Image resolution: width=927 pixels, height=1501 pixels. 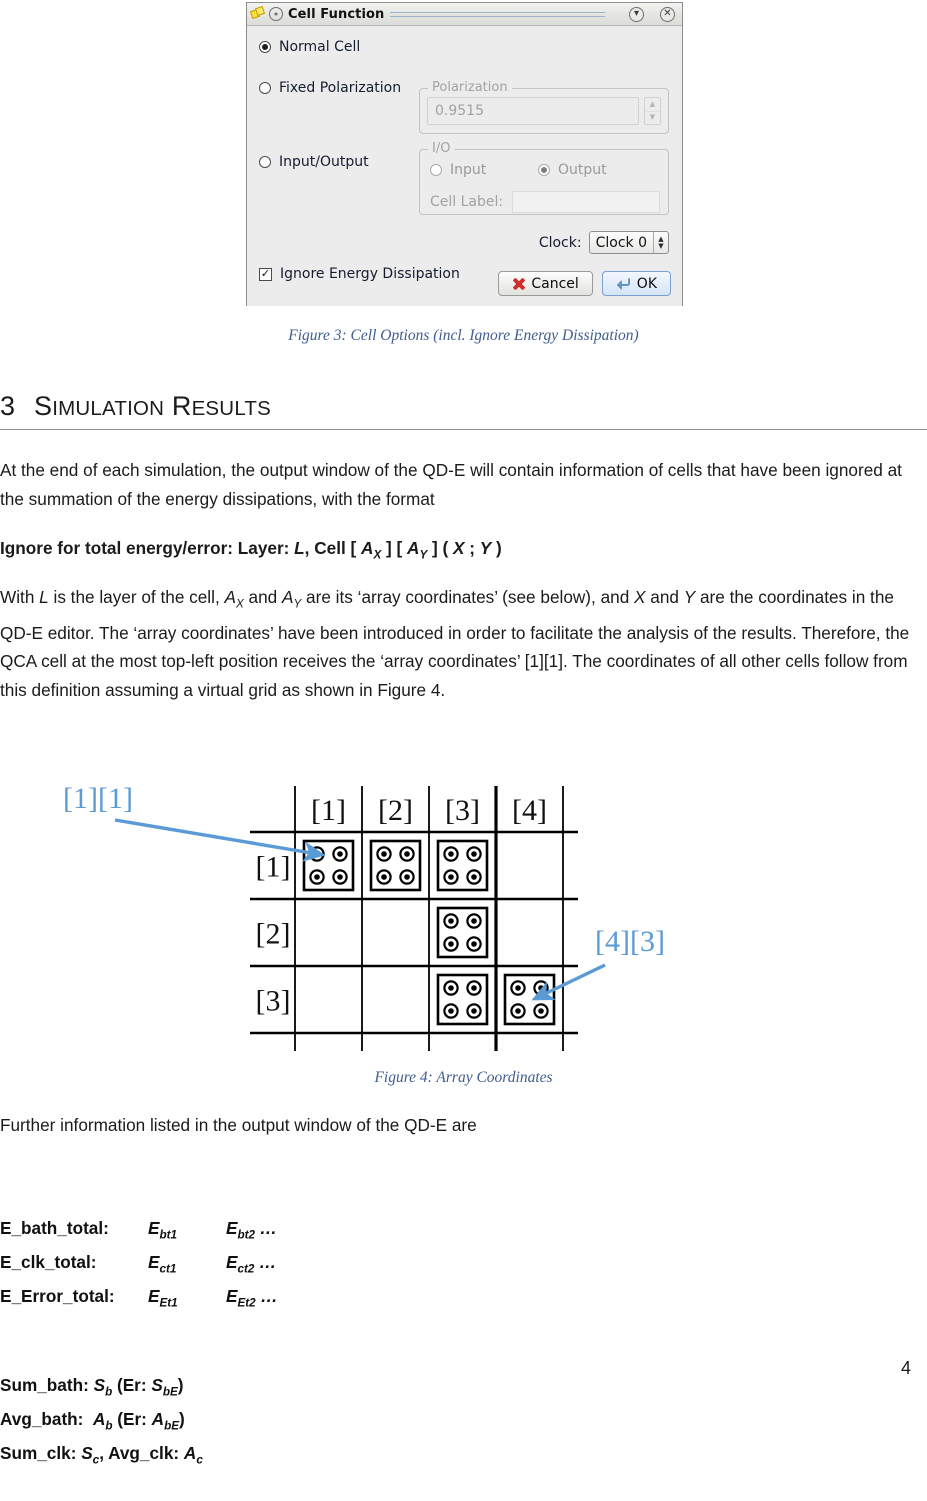 What do you see at coordinates (220, 840) in the screenshot?
I see `annotation-arrow-top-left` at bounding box center [220, 840].